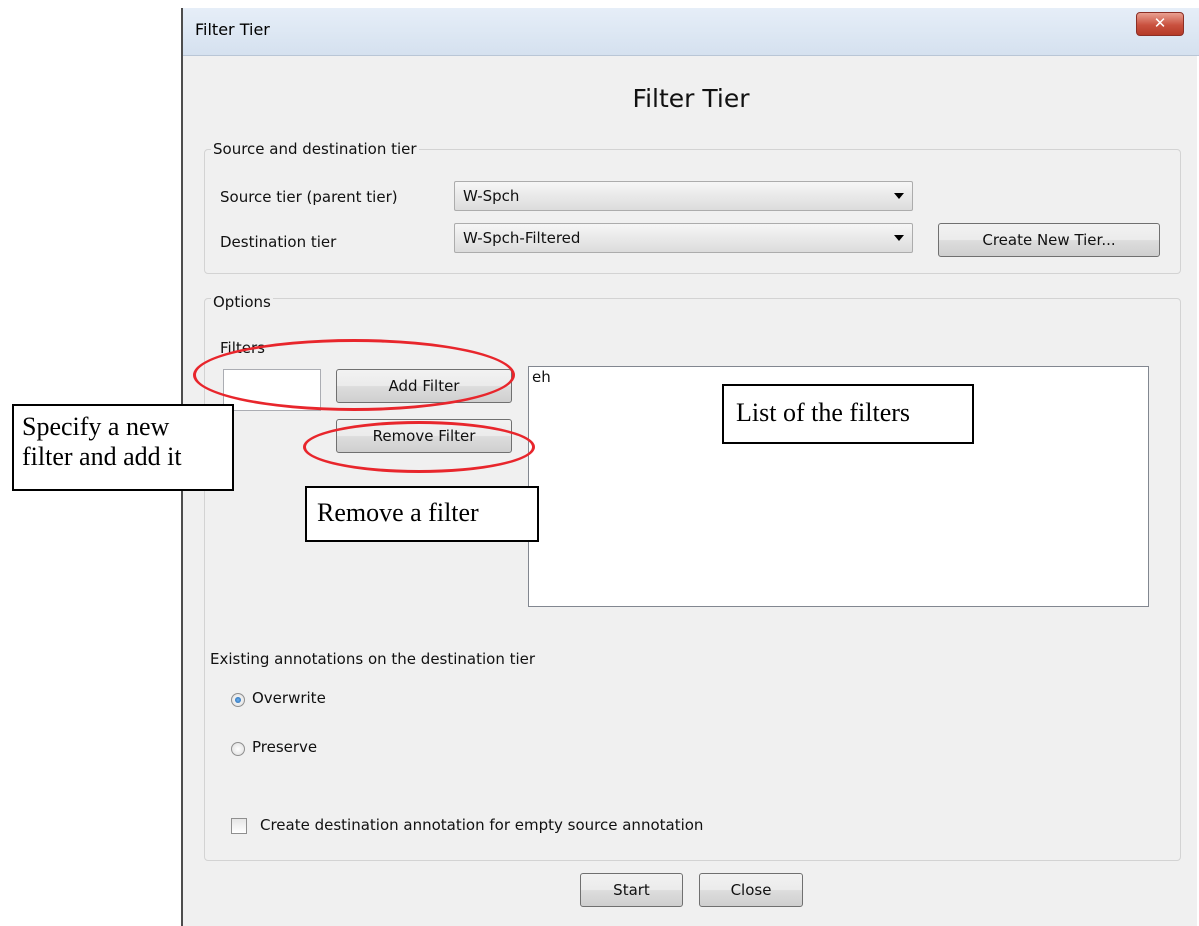  Describe the element at coordinates (683, 238) in the screenshot. I see `destination-tier-select: W-Spch-Filtered` at that location.